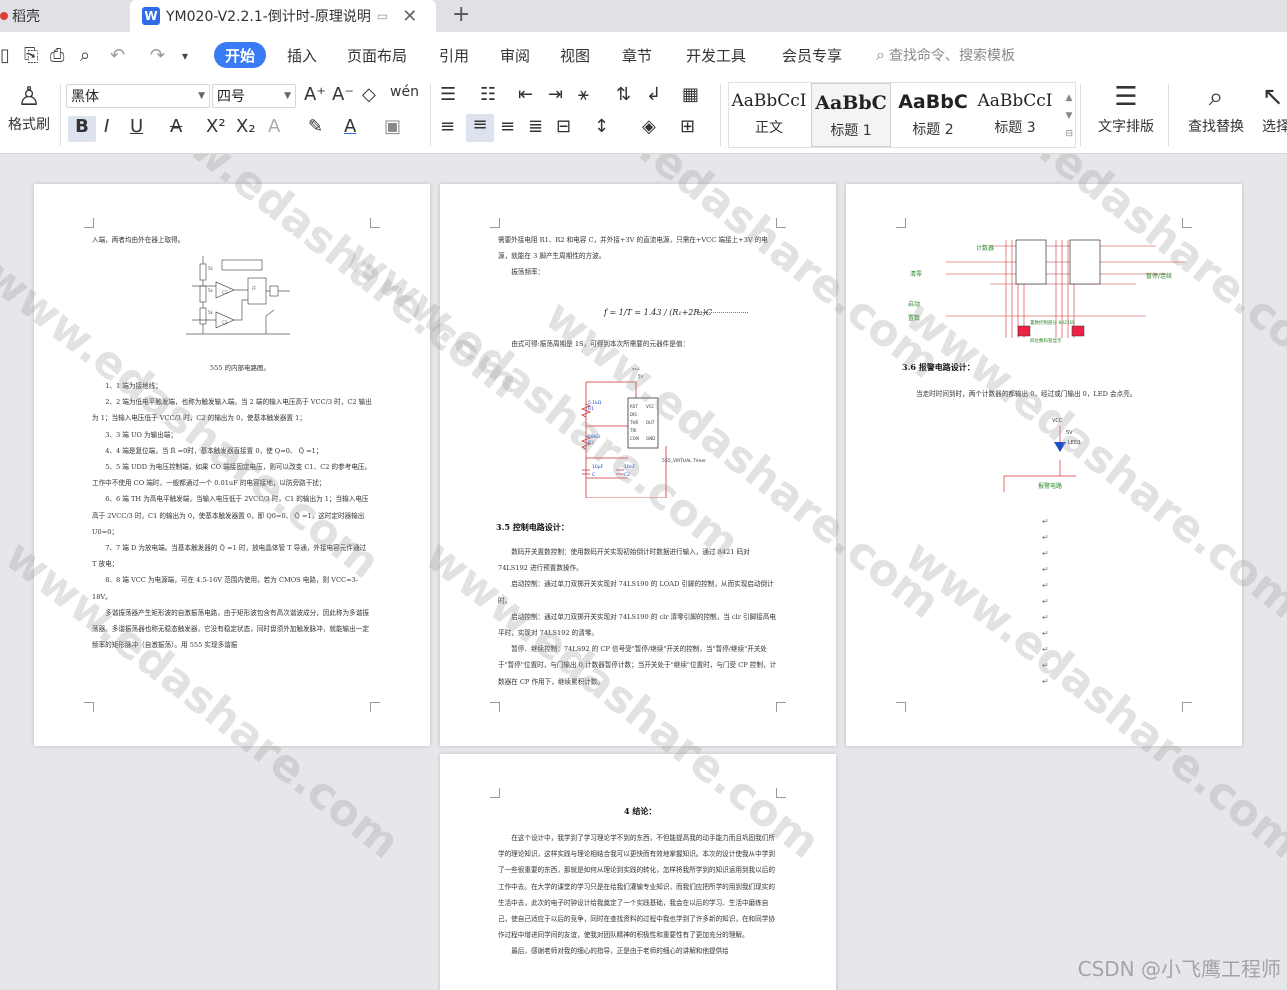  I want to click on superscript-icon: X², so click(216, 126).